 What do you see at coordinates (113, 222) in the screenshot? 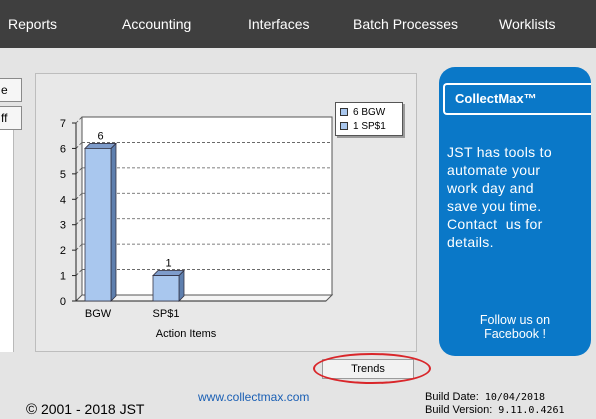
I see `bar-side` at bounding box center [113, 222].